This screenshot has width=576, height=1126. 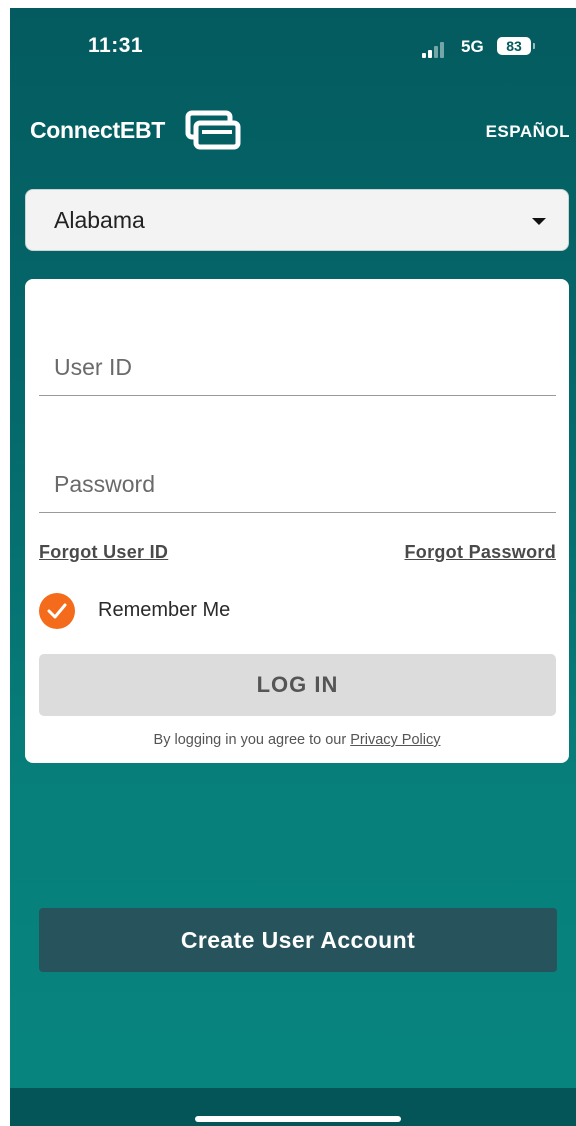 I want to click on header: ConnectEBT ESPAÑOL, so click(x=293, y=132).